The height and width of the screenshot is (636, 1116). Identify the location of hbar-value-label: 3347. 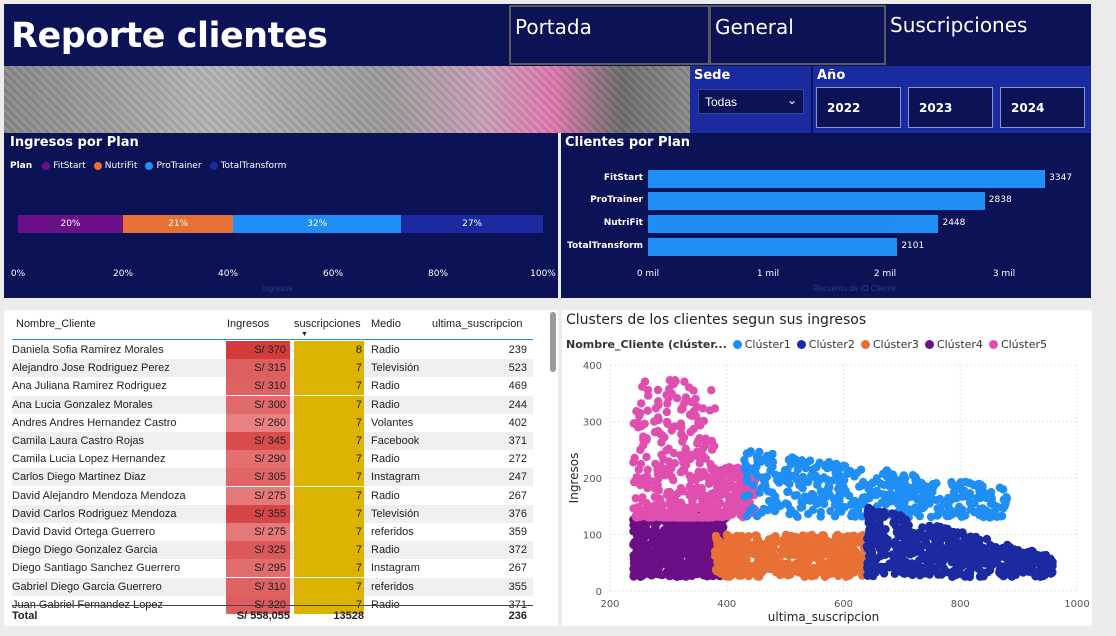
(1061, 178).